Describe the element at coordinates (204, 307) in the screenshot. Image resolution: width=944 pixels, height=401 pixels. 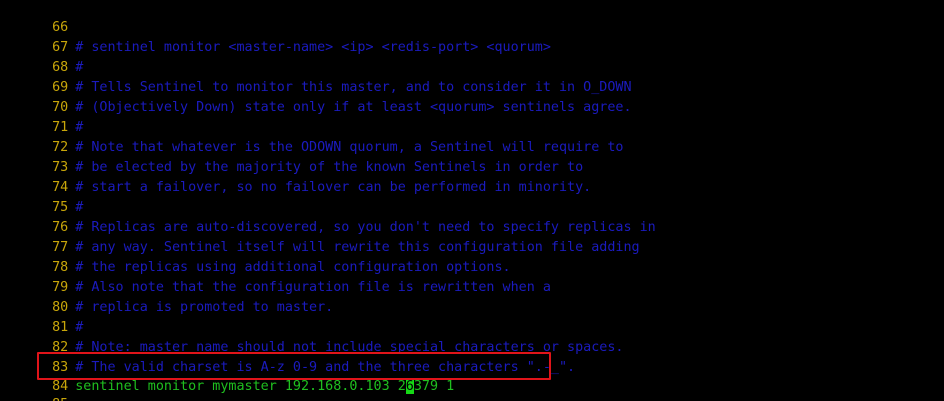
I see `comment-text: # replica is promoted to master.` at that location.